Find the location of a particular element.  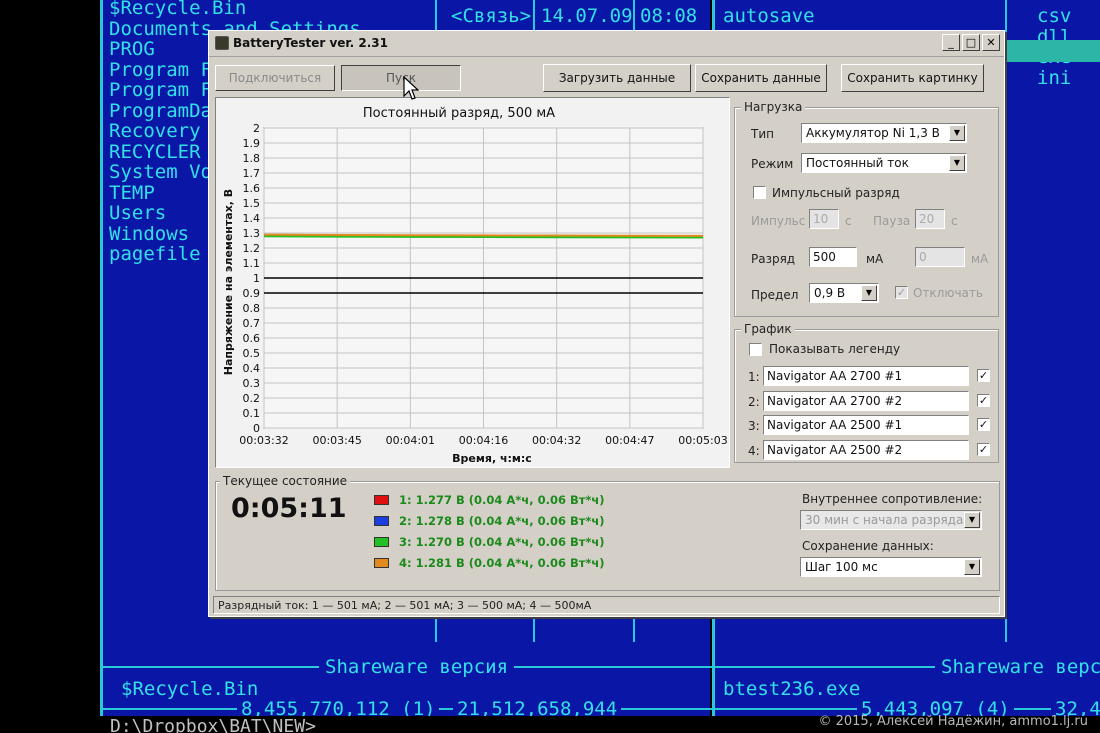

series-line is located at coordinates (483, 235).